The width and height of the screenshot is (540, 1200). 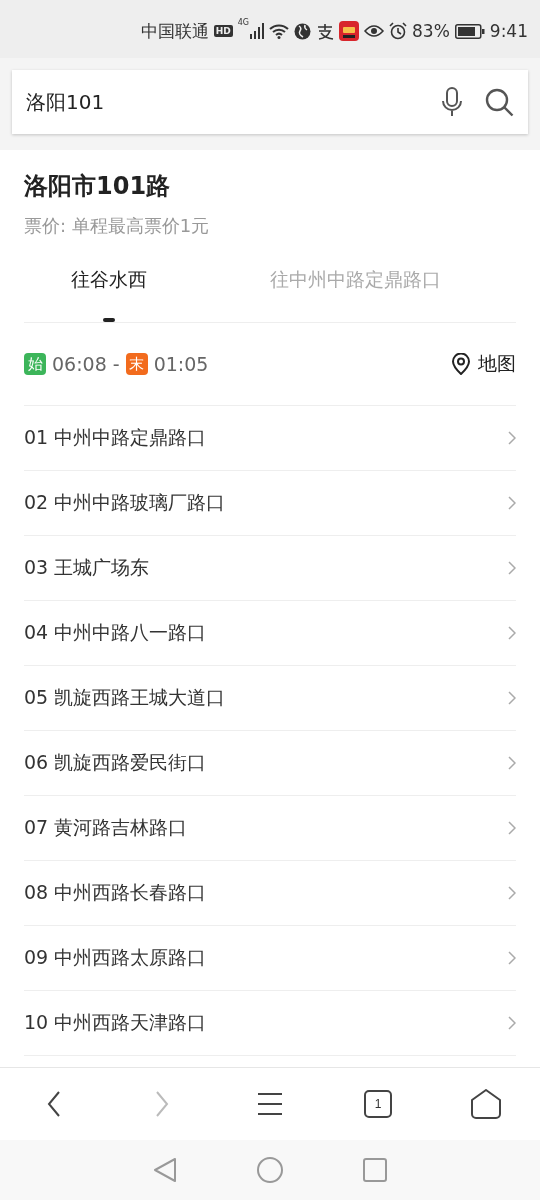 I want to click on first-bus-time: 06:08 -, so click(x=86, y=364).